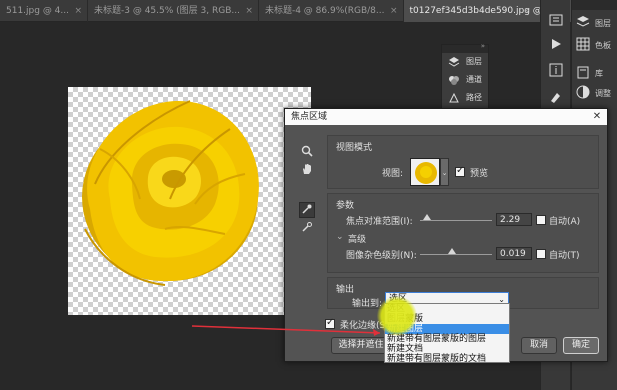 This screenshot has height=390, width=617. I want to click on view-label: 视图:, so click(393, 174).